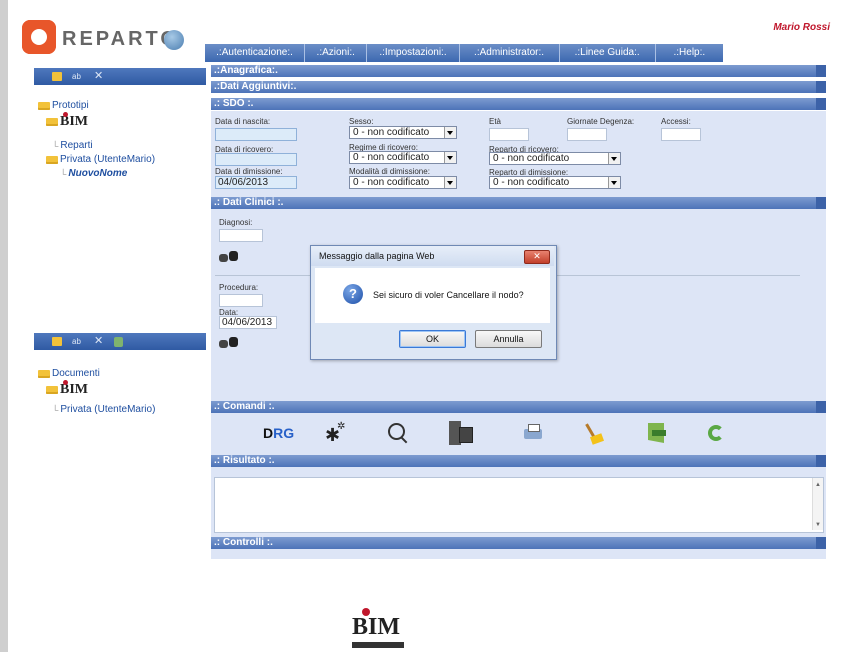 The height and width of the screenshot is (652, 842). What do you see at coordinates (93, 173) in the screenshot?
I see `tree-node-nuovonome: └ NuovoNome` at bounding box center [93, 173].